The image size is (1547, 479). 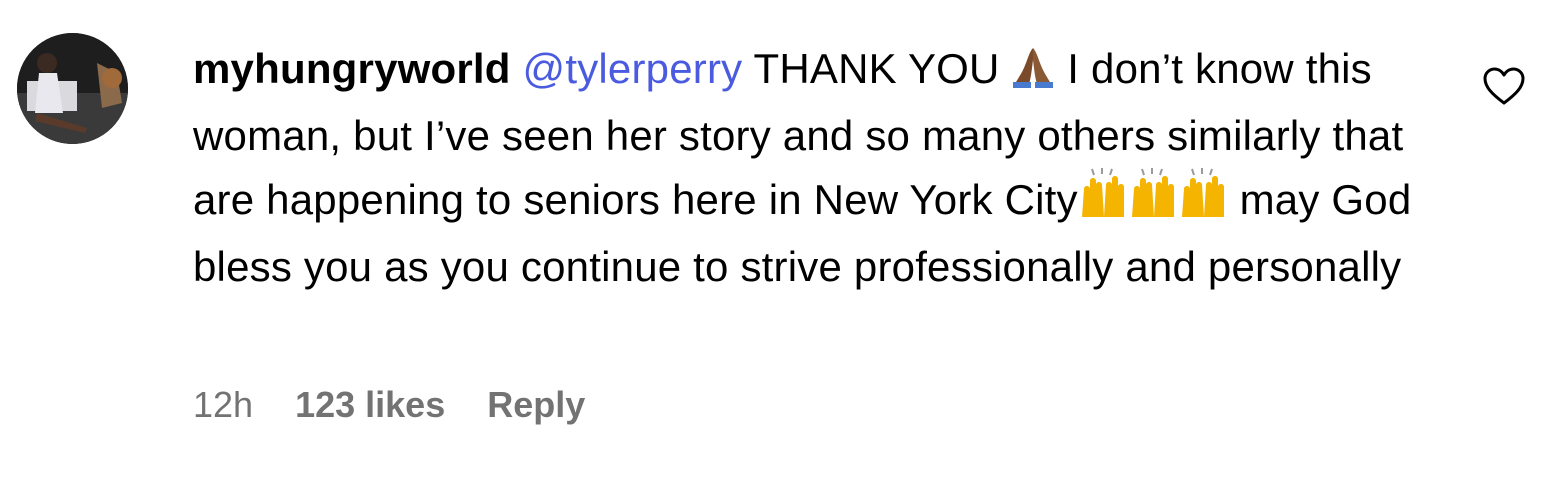 I want to click on mention-link: @tylerperry, so click(x=633, y=68).